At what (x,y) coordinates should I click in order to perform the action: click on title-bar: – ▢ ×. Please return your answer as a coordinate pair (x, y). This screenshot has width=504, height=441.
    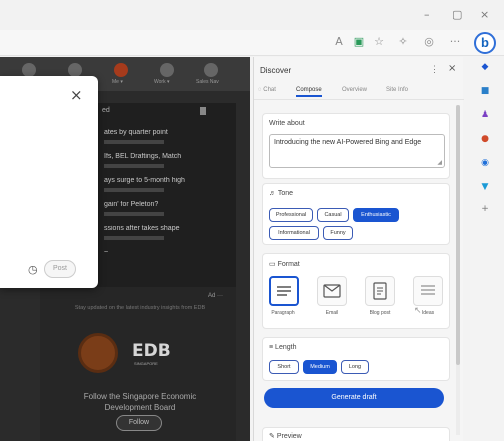
    Looking at the image, I should click on (252, 15).